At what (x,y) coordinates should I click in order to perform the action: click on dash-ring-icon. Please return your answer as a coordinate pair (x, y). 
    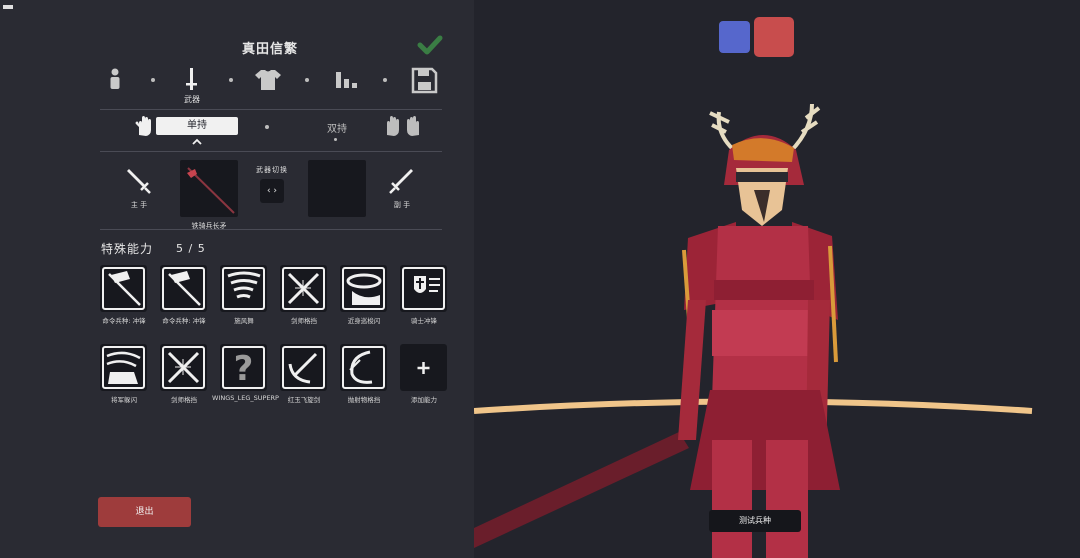
    Looking at the image, I should click on (363, 288).